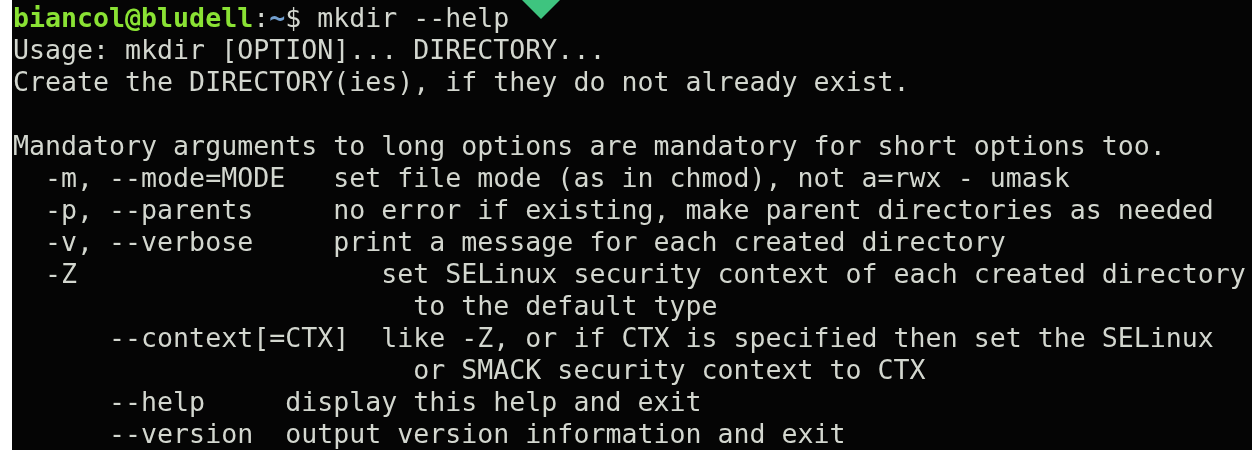 The height and width of the screenshot is (450, 1260). Describe the element at coordinates (541, 9) in the screenshot. I see `triangle-icon` at that location.